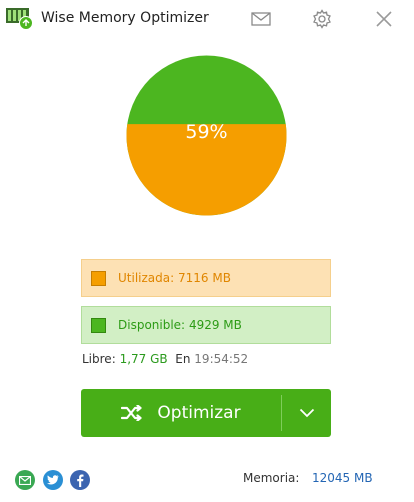 This screenshot has height=502, width=414. What do you see at coordinates (342, 478) in the screenshot?
I see `memory-value: 12045 MB` at bounding box center [342, 478].